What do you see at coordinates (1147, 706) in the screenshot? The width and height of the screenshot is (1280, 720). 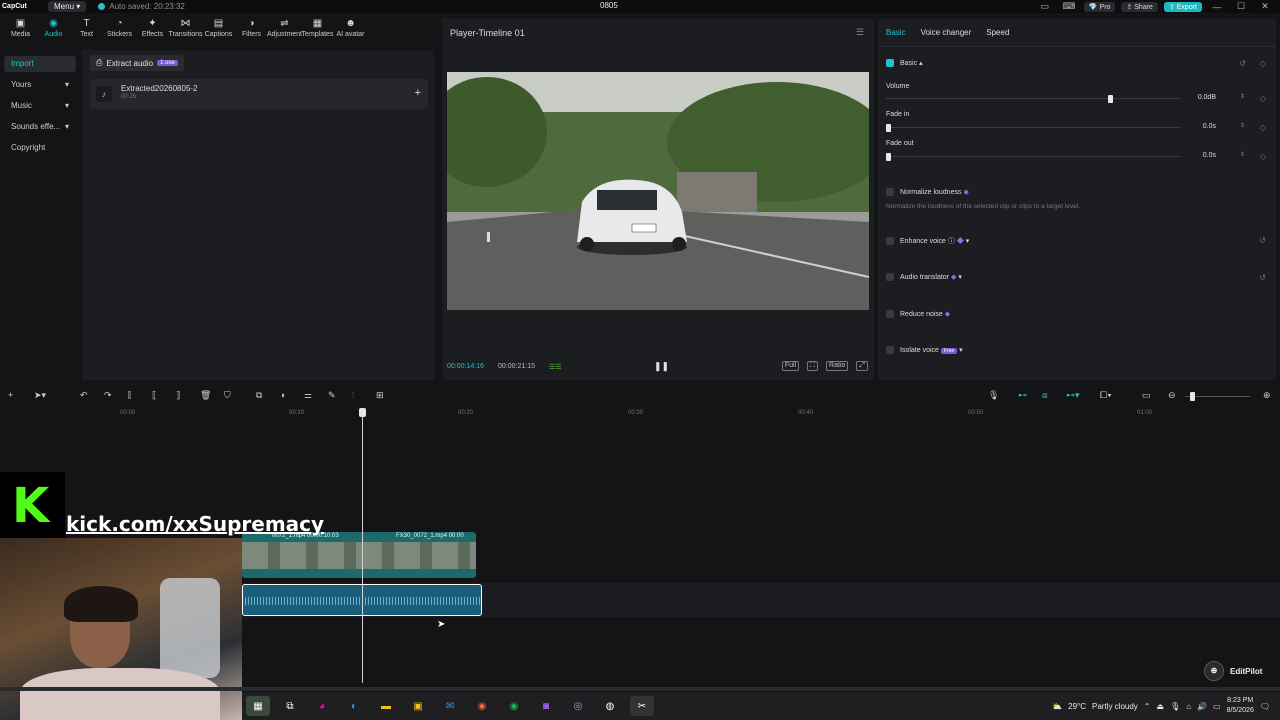 I see `chevron-up-icon: ⌃` at bounding box center [1147, 706].